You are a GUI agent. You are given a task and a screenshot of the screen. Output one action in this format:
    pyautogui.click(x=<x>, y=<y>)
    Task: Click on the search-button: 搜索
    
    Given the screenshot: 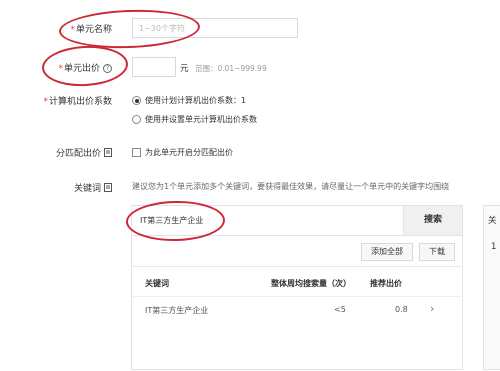 What is the action you would take?
    pyautogui.click(x=433, y=220)
    